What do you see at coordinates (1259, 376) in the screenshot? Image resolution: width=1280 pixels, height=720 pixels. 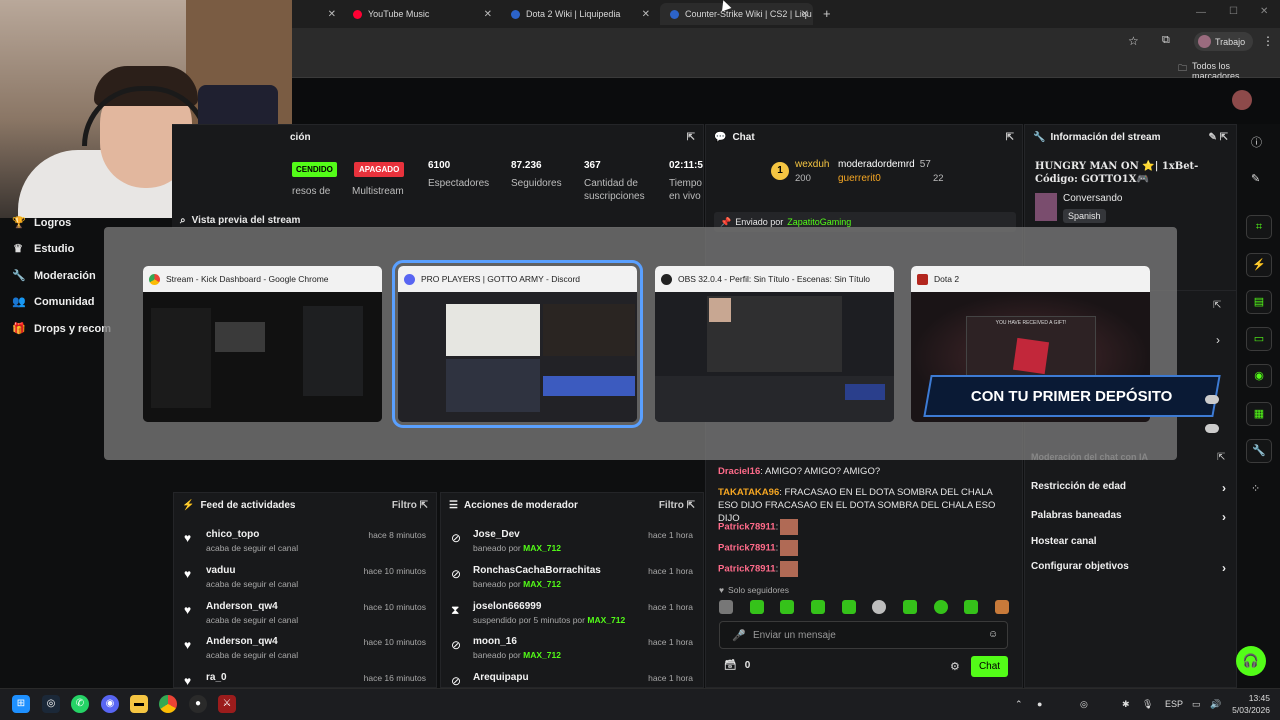 I see `rail-broadcast-icon: ◉` at bounding box center [1259, 376].